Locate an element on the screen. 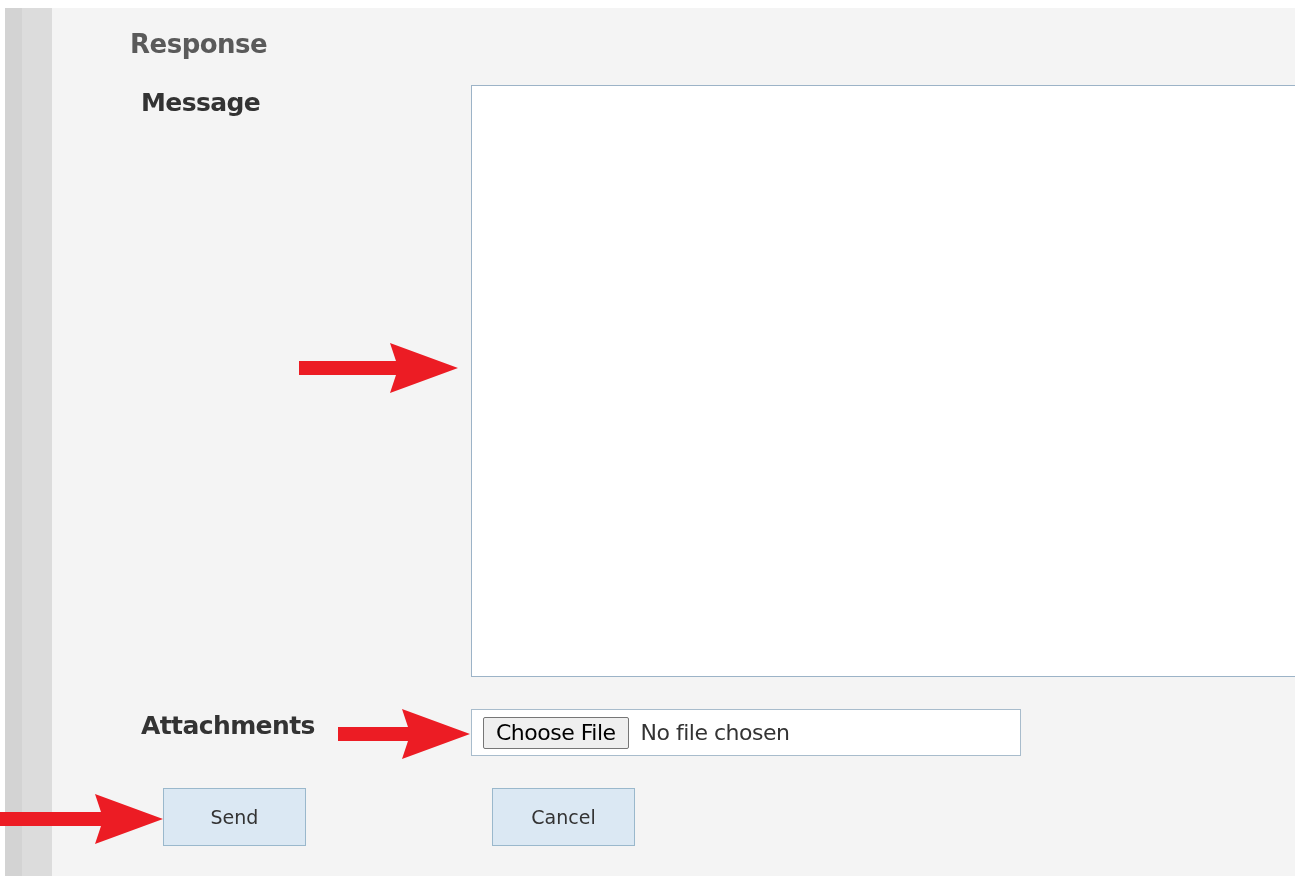  message-label: Message is located at coordinates (201, 103).